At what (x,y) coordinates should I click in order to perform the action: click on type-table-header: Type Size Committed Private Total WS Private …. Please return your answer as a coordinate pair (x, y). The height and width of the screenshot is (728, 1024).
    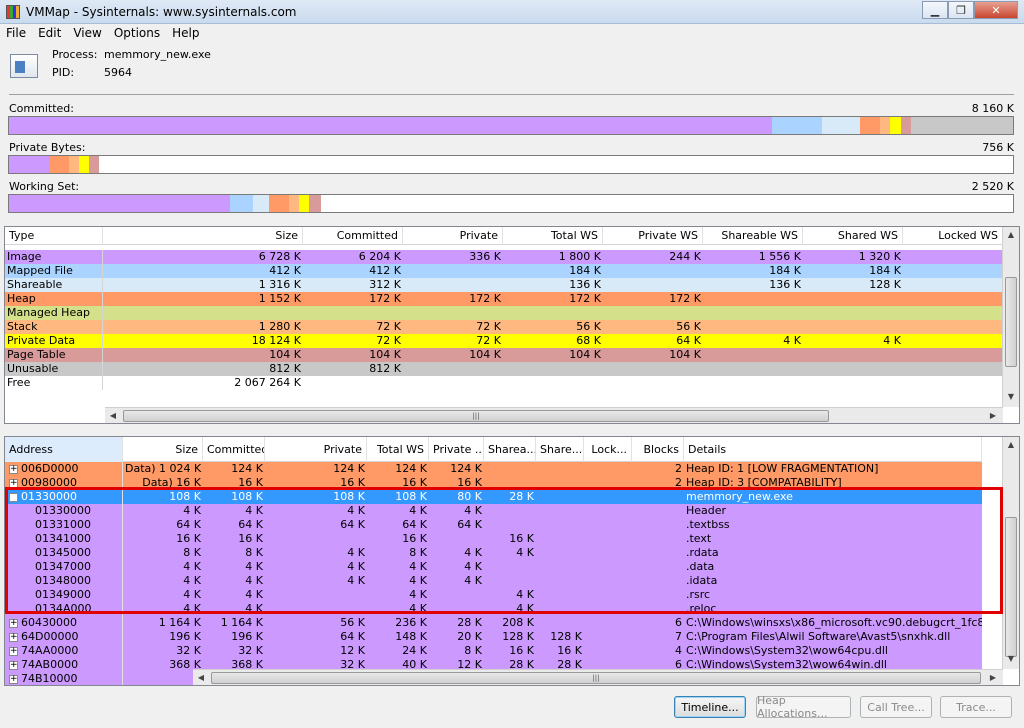
    Looking at the image, I should click on (504, 236).